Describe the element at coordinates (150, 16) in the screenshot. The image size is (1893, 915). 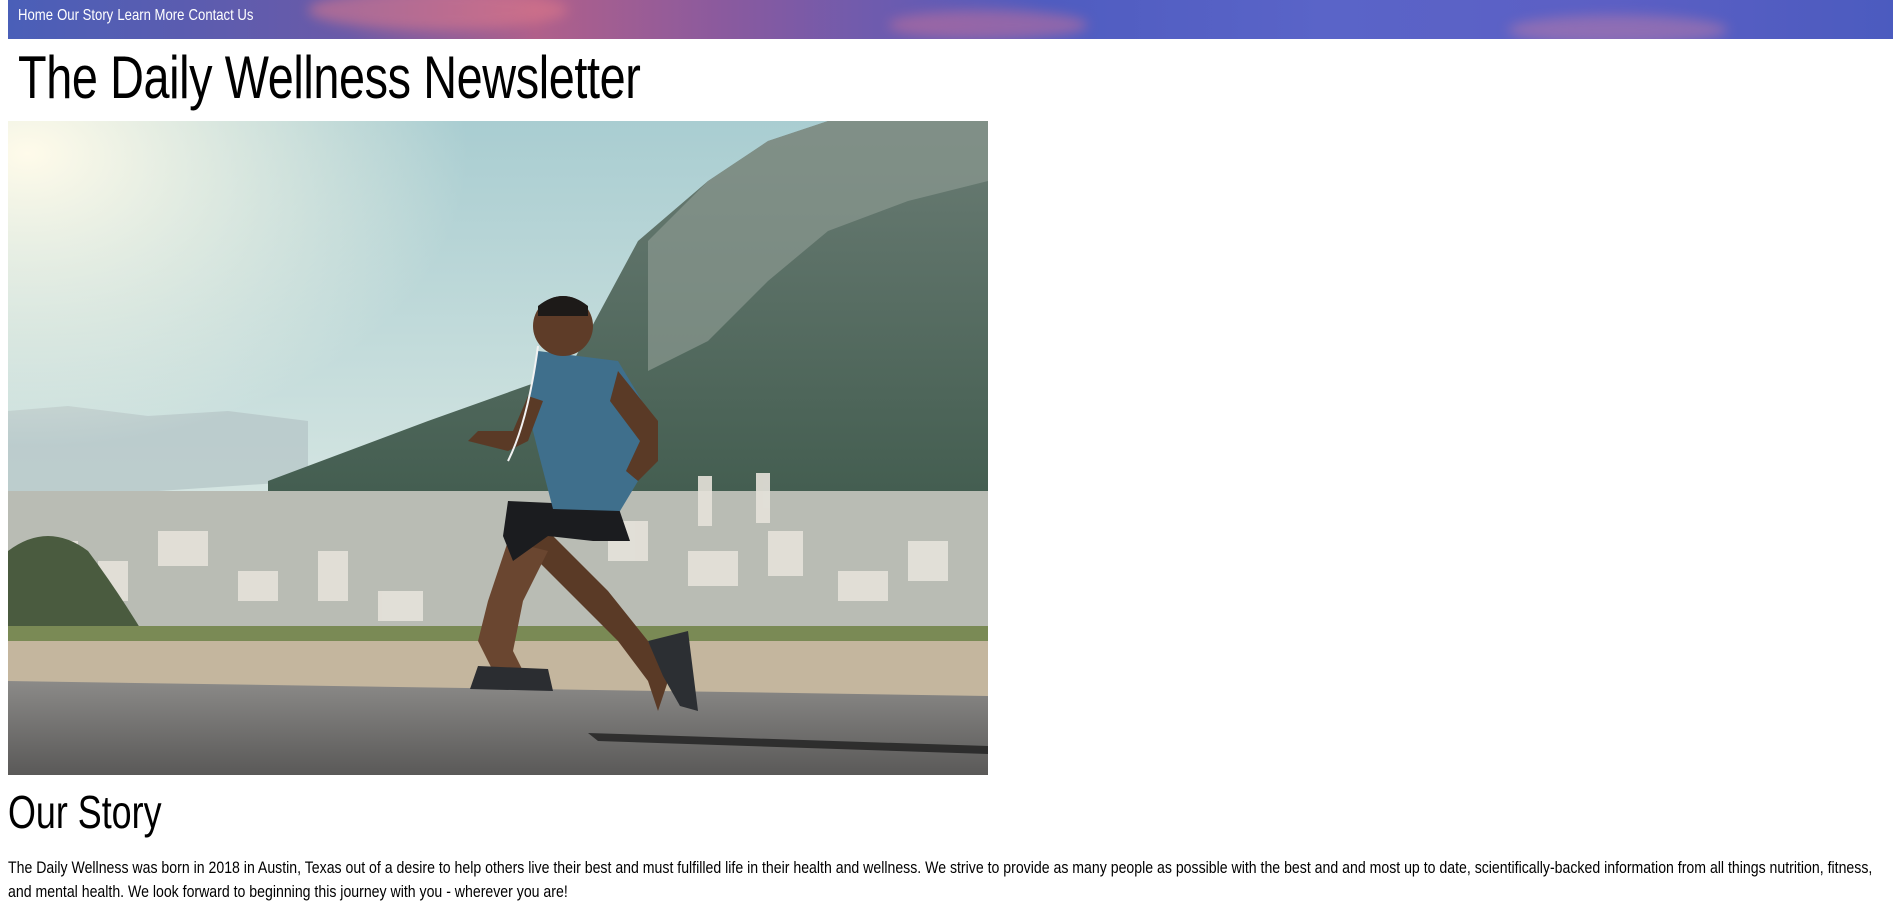
I see `nav-link-learn-more: Learn More` at that location.